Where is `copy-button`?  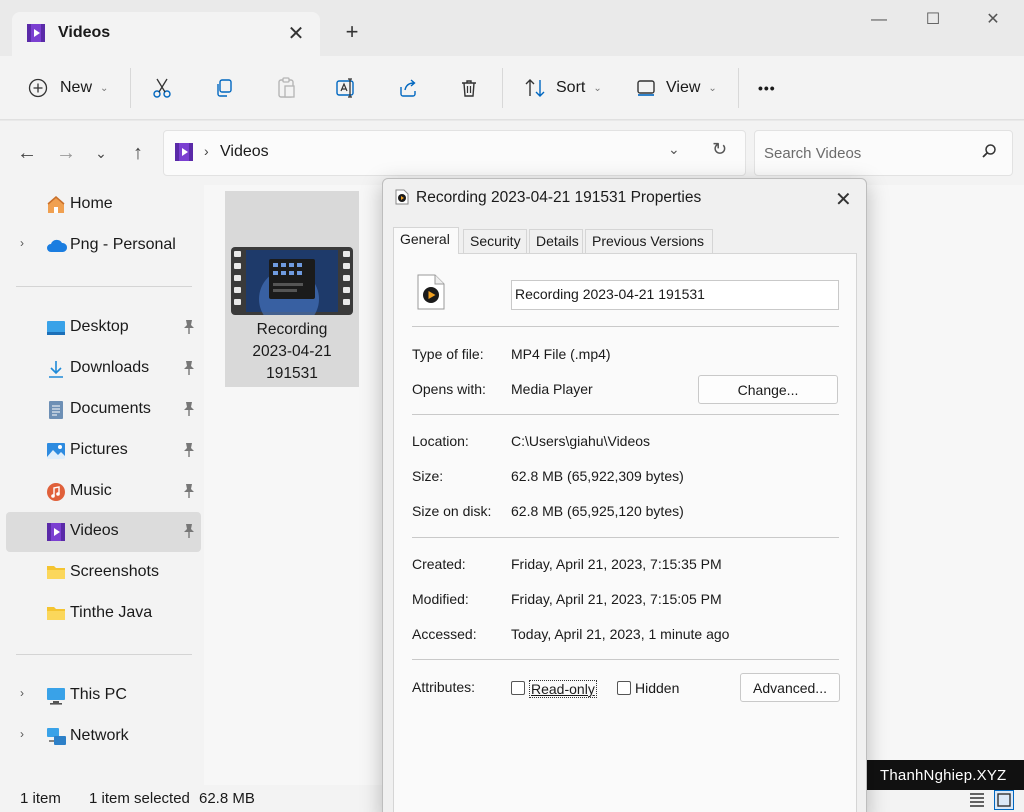 copy-button is located at coordinates (224, 88).